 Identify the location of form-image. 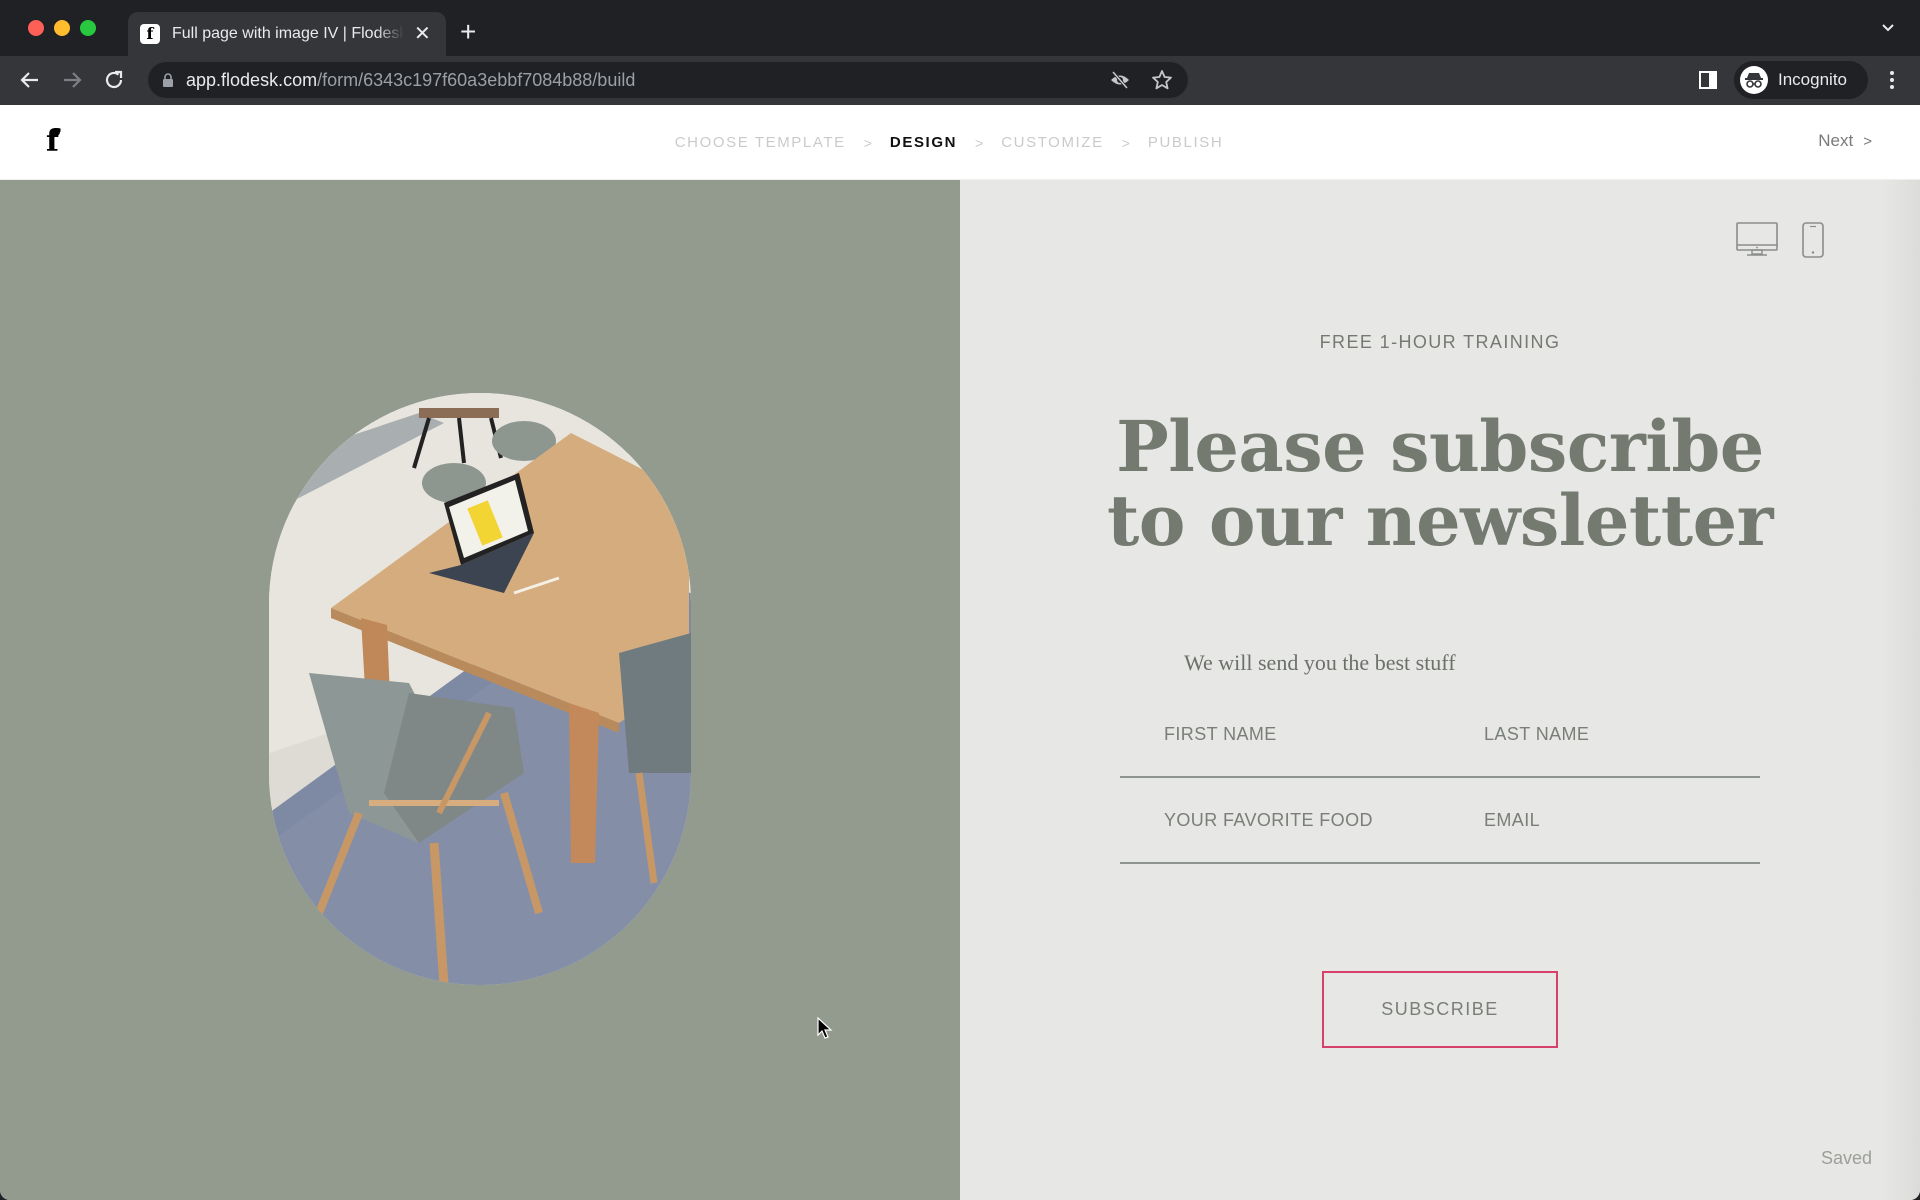
(480, 689).